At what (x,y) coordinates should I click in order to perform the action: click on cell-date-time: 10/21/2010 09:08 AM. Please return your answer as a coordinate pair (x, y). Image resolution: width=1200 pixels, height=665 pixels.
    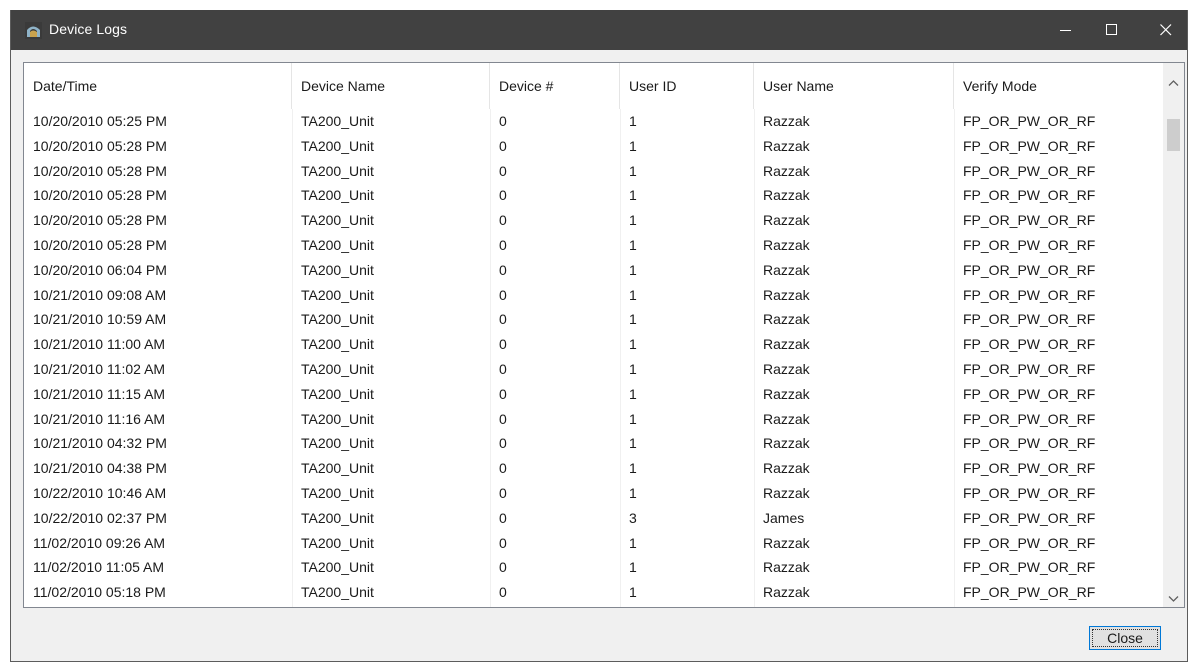
    Looking at the image, I should click on (100, 294).